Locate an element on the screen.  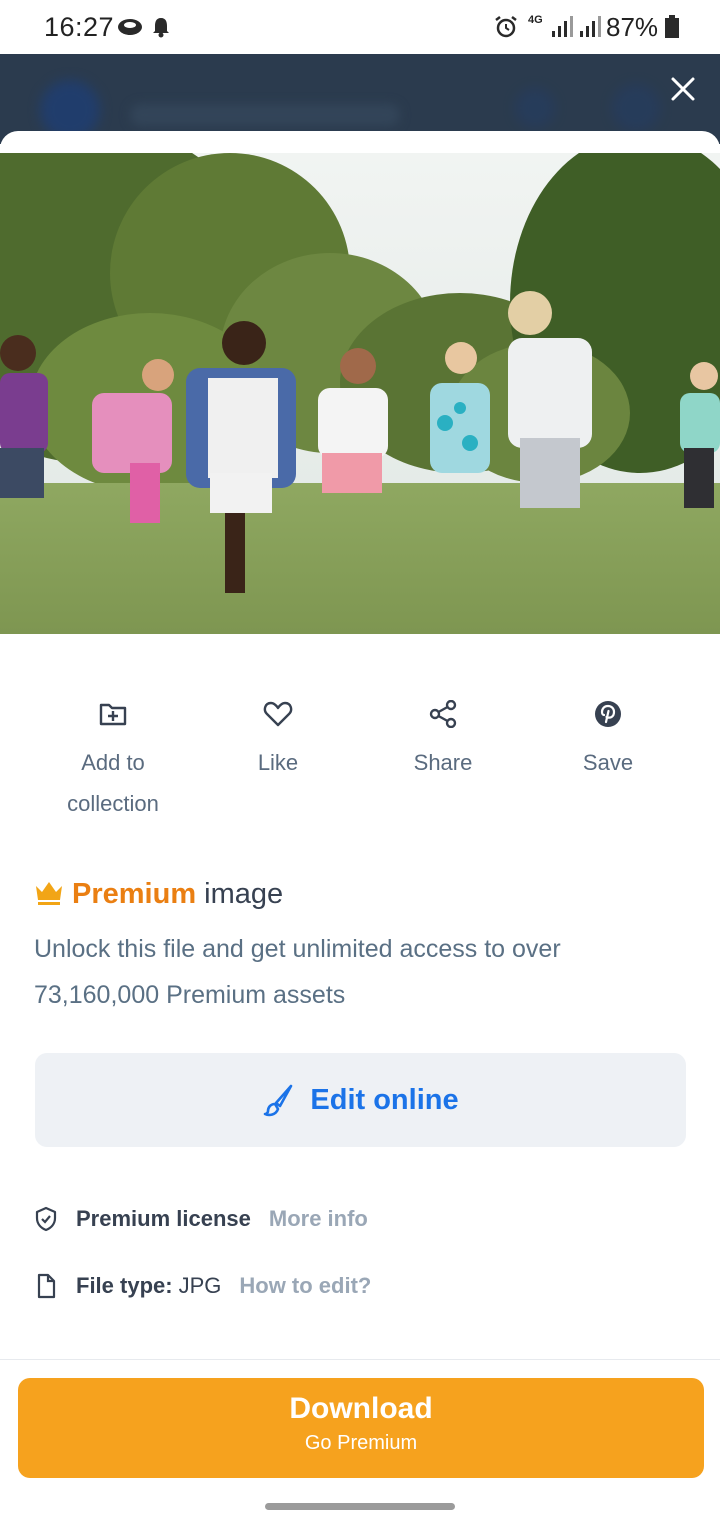
heart-icon is located at coordinates (278, 714).